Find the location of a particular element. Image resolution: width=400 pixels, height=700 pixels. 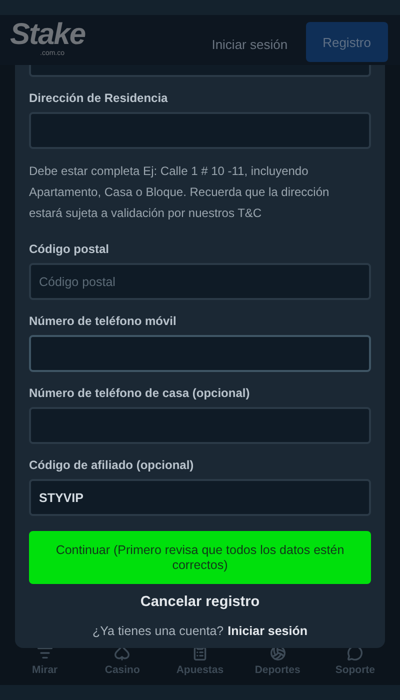

spade-icon is located at coordinates (122, 653).